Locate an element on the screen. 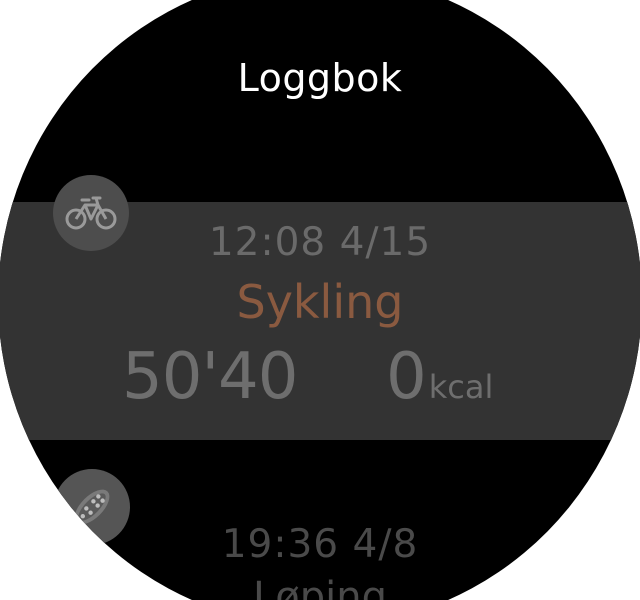 This screenshot has height=600, width=640. calories-value: 0 is located at coordinates (406, 377).